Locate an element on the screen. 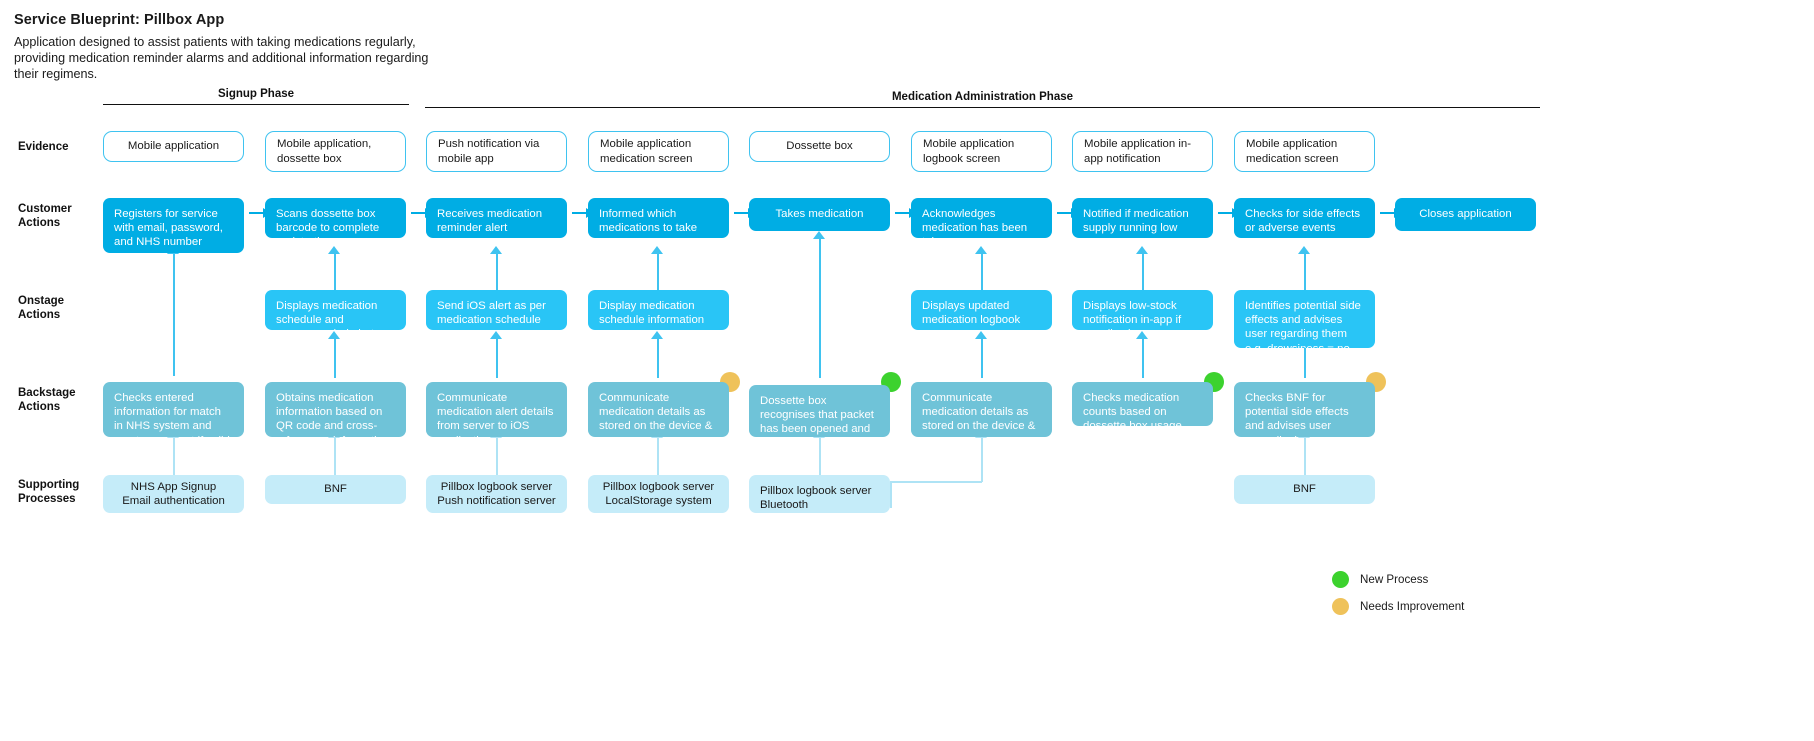 The image size is (1814, 741). legend-label: Needs Improvement is located at coordinates (1412, 606).